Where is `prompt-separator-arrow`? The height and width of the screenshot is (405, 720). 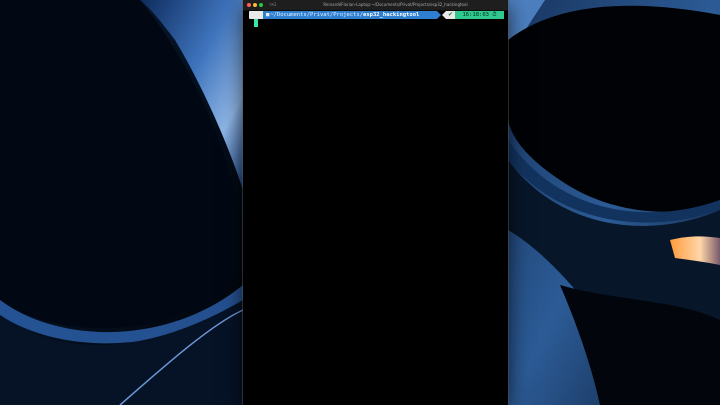 prompt-separator-arrow is located at coordinates (439, 15).